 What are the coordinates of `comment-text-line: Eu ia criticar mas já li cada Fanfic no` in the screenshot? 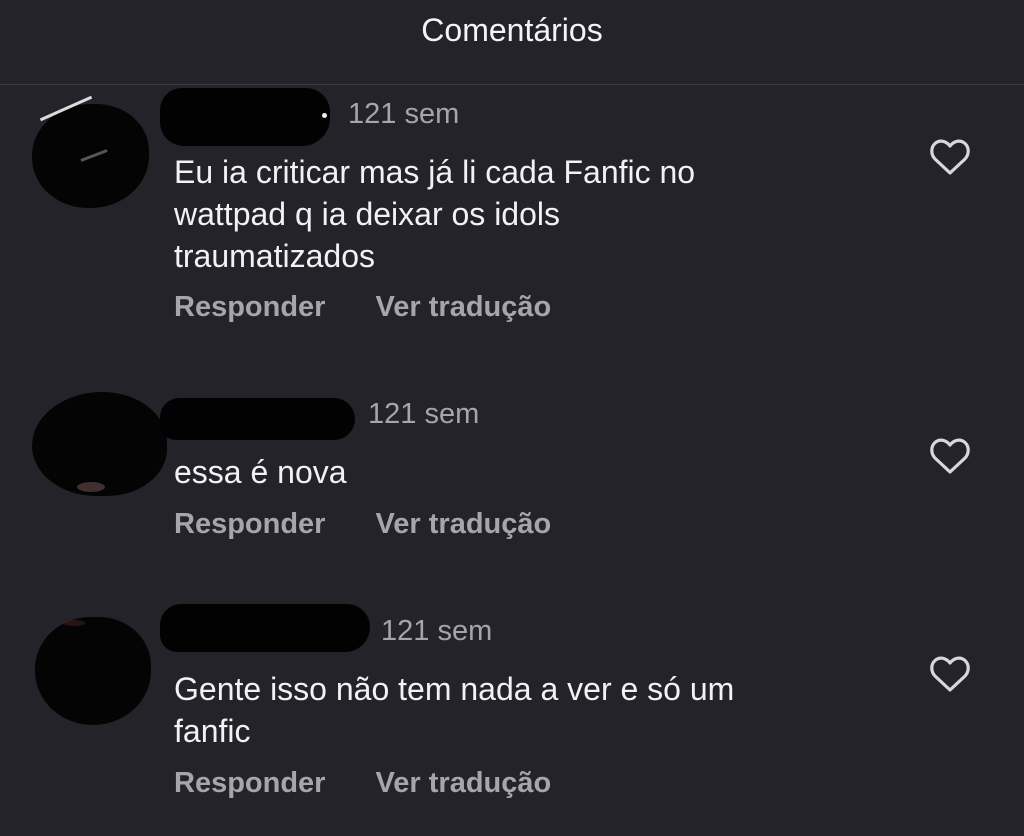 It's located at (435, 172).